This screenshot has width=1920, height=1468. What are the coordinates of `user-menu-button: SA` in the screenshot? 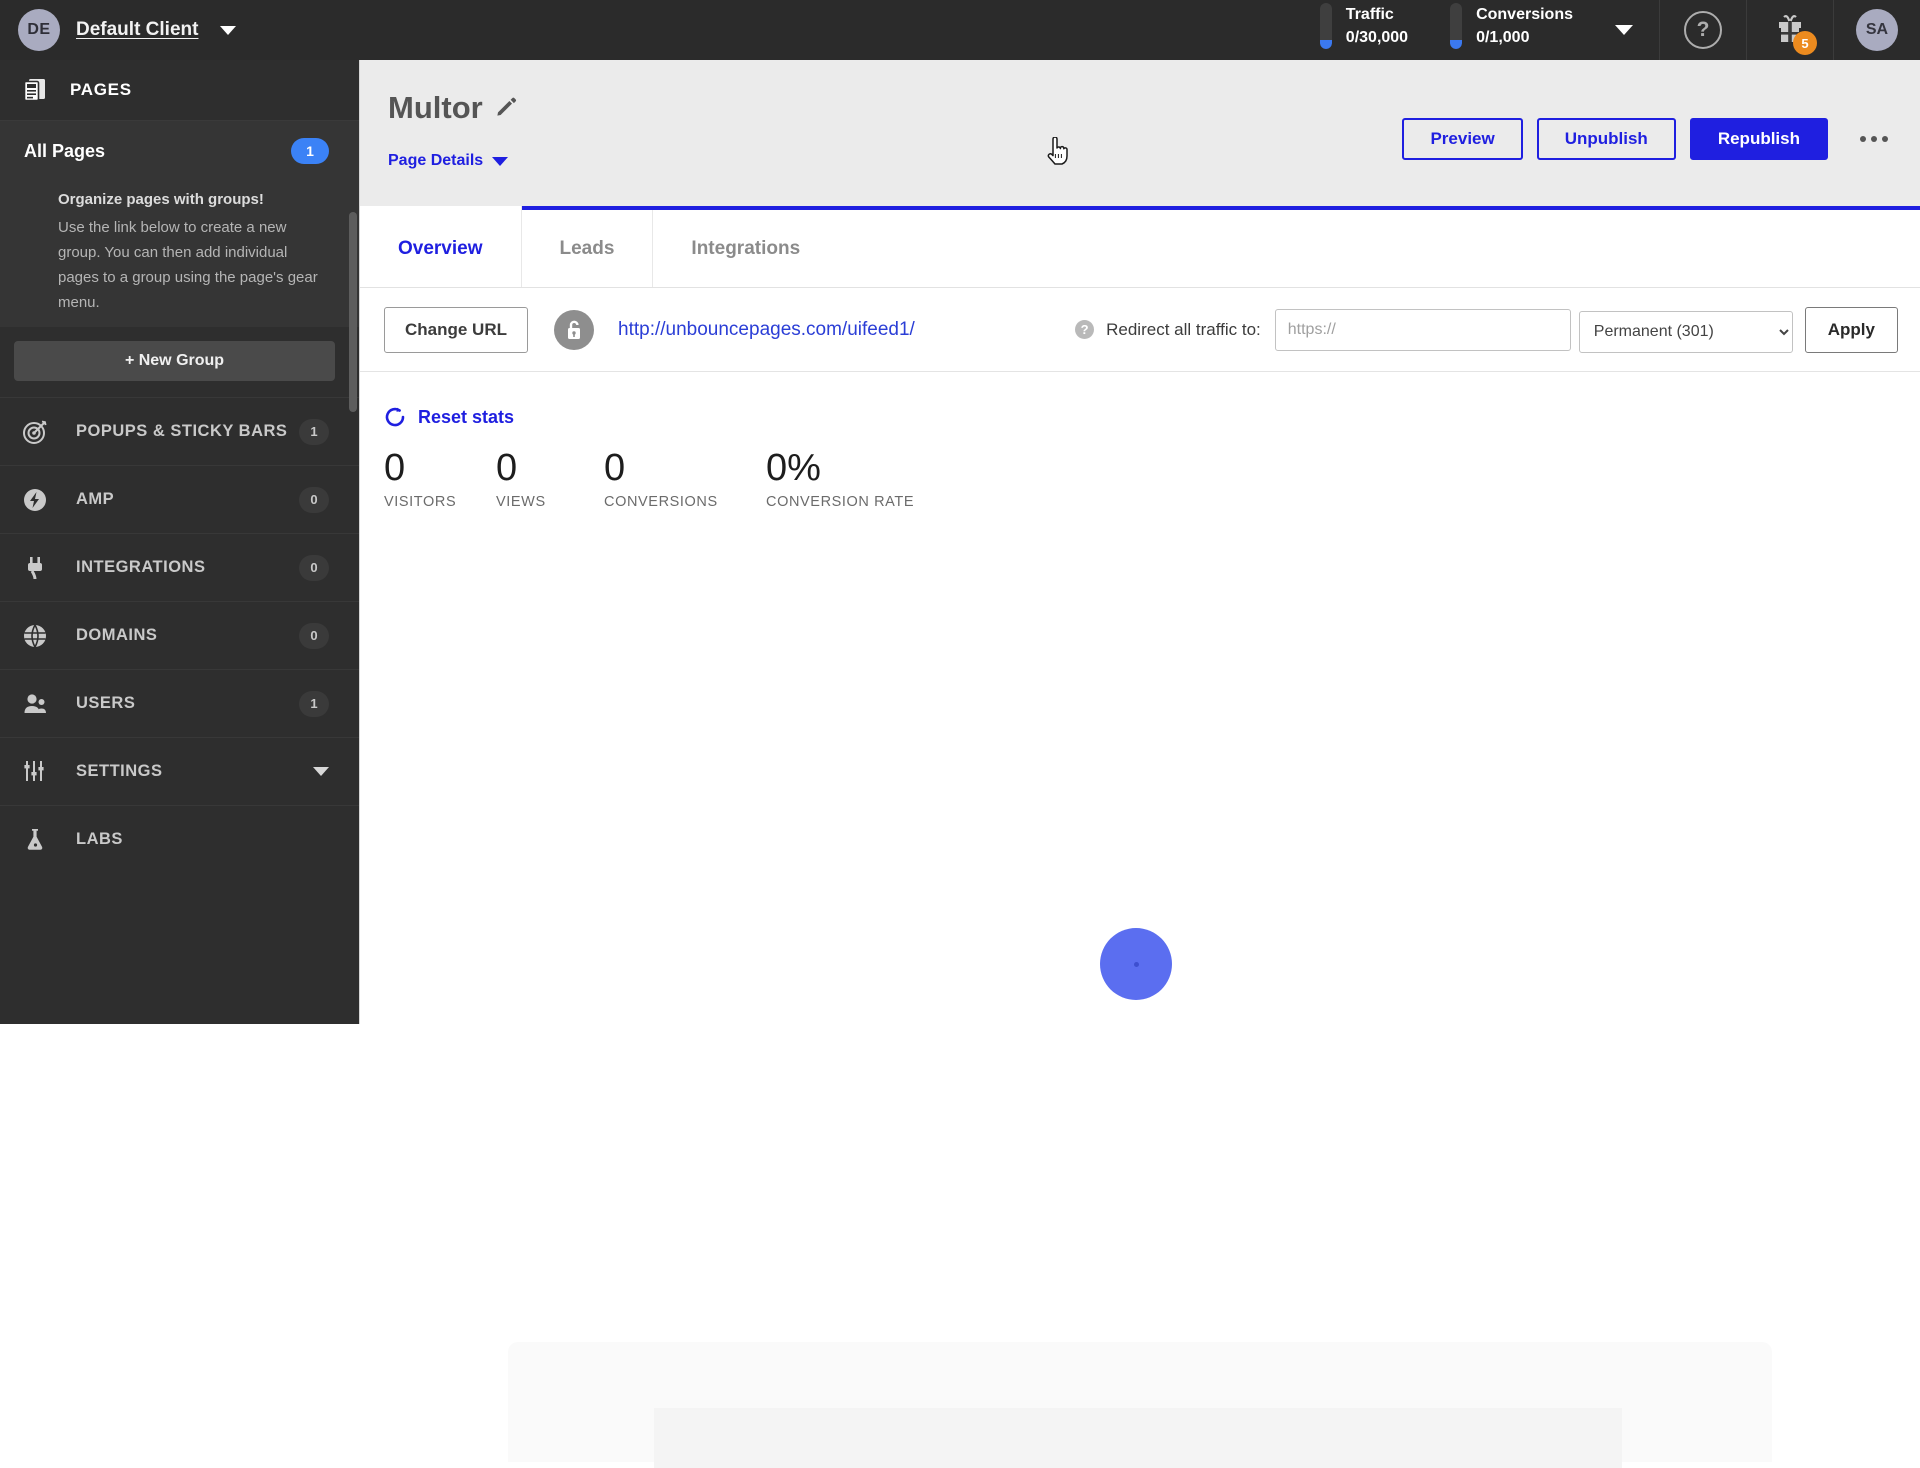 It's located at (1877, 30).